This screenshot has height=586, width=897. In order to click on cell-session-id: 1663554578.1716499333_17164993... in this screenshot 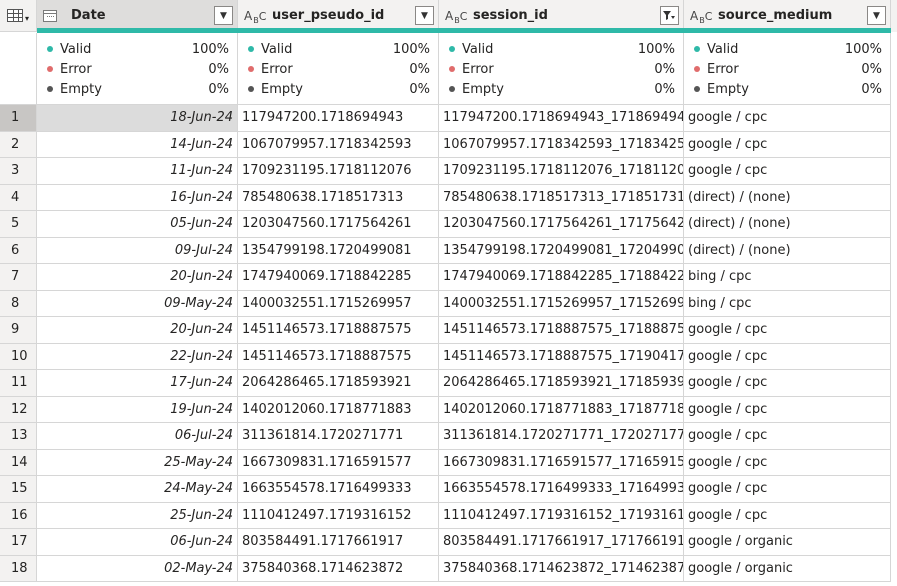, I will do `click(561, 489)`.